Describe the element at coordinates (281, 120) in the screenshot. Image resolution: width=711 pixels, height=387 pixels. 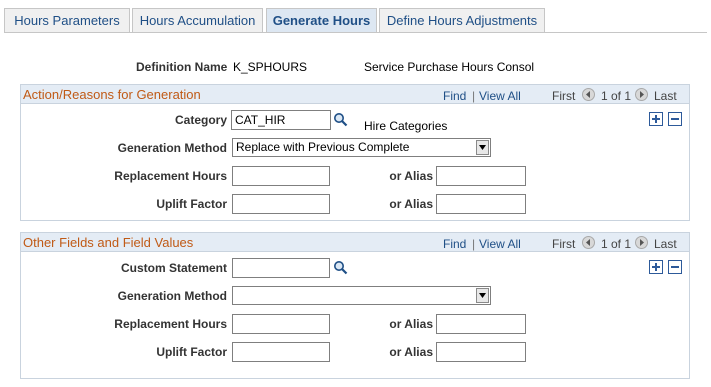
I see `category-input: CAT_HIR` at that location.